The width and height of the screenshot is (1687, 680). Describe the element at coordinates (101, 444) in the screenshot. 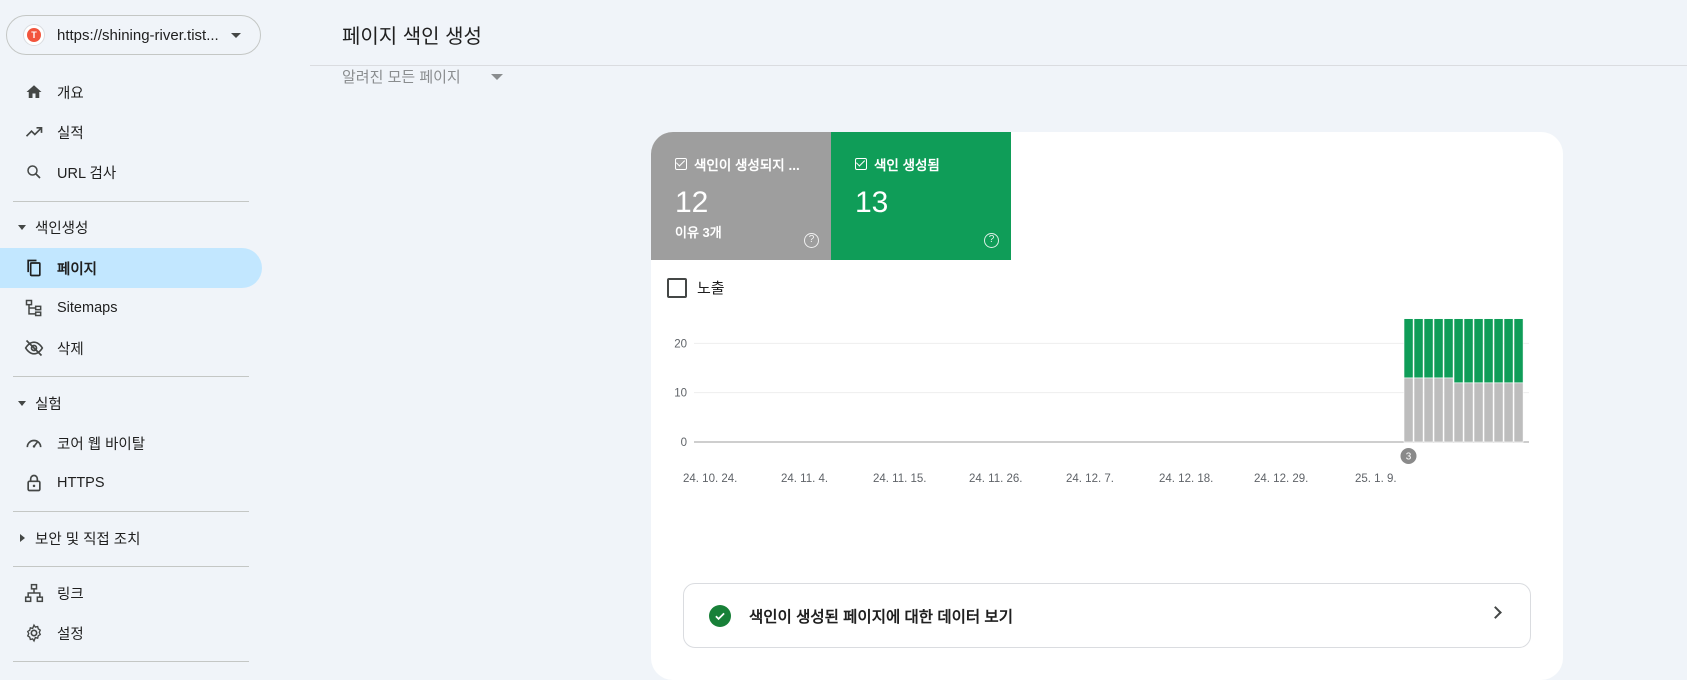

I see `nav-label: 코어 웹 바이탈` at that location.